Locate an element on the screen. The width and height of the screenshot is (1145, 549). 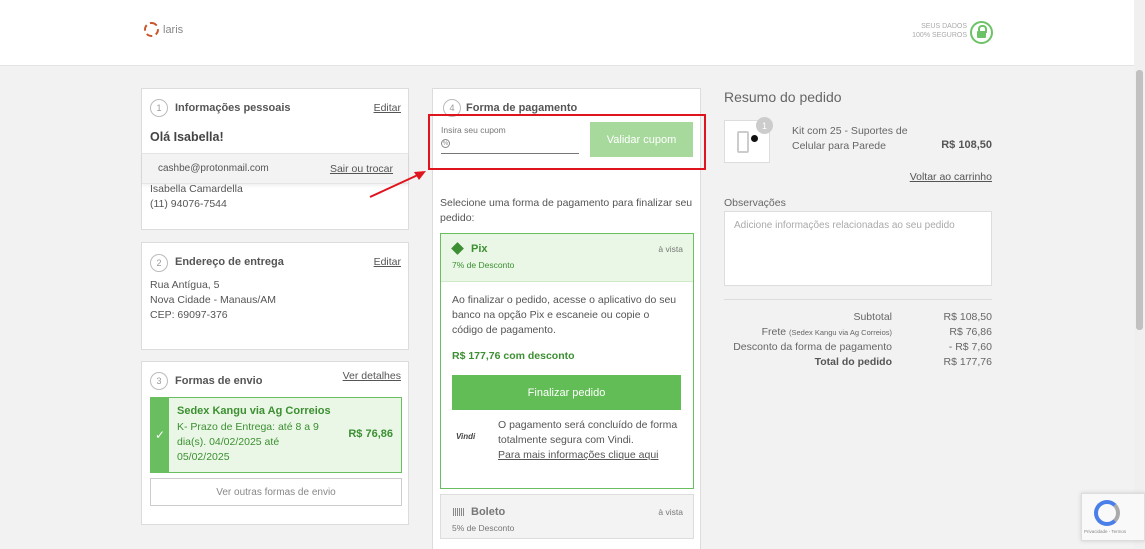
shipping-option-price: R$ 76,86 is located at coordinates (370, 434).